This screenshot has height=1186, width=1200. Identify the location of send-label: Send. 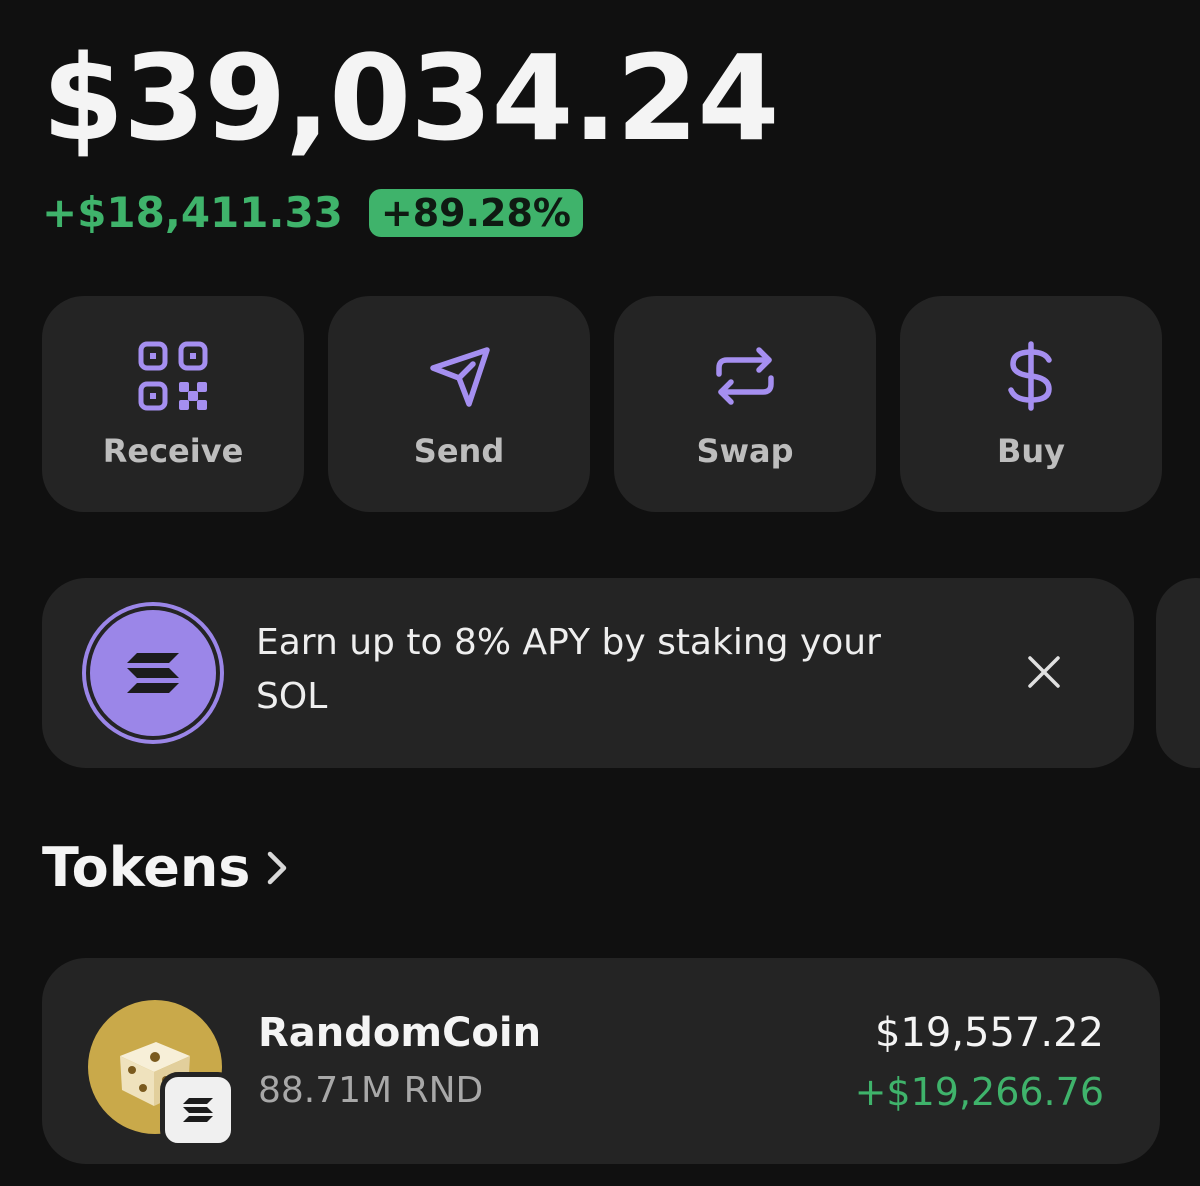
(459, 451).